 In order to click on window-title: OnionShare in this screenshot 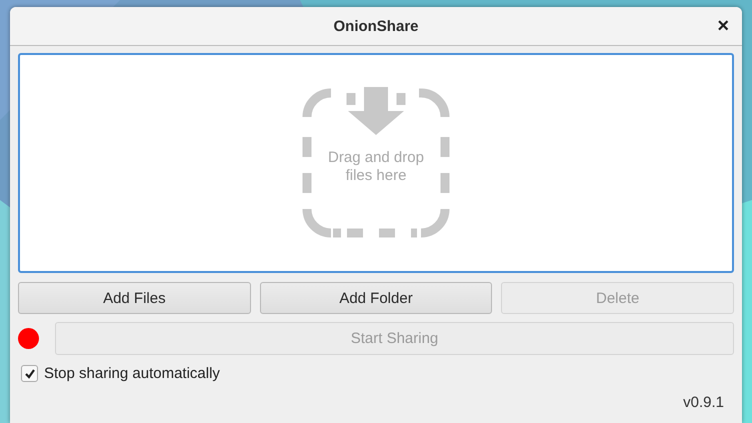, I will do `click(375, 26)`.